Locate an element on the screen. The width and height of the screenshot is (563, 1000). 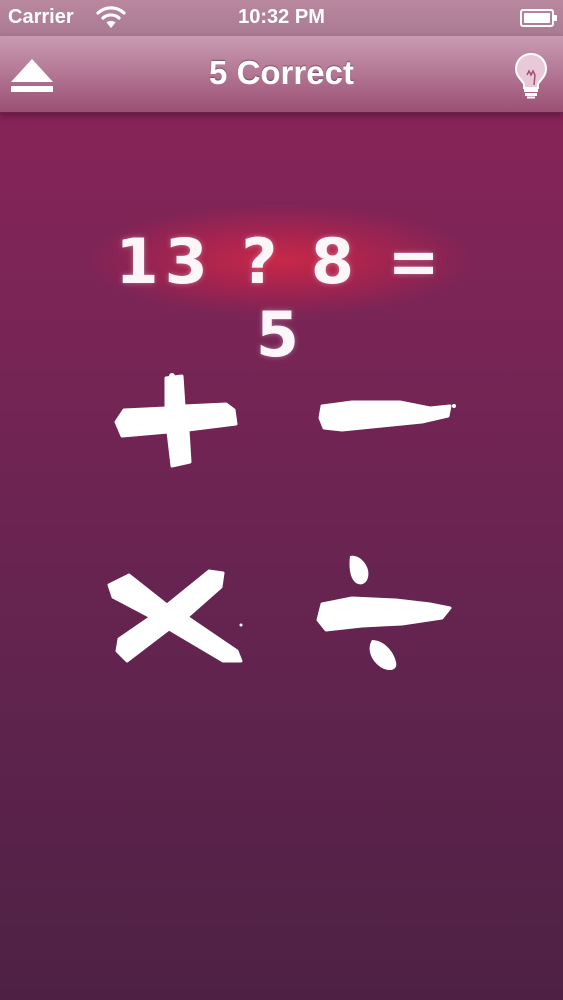
score-title: 5 Correct is located at coordinates (281, 72).